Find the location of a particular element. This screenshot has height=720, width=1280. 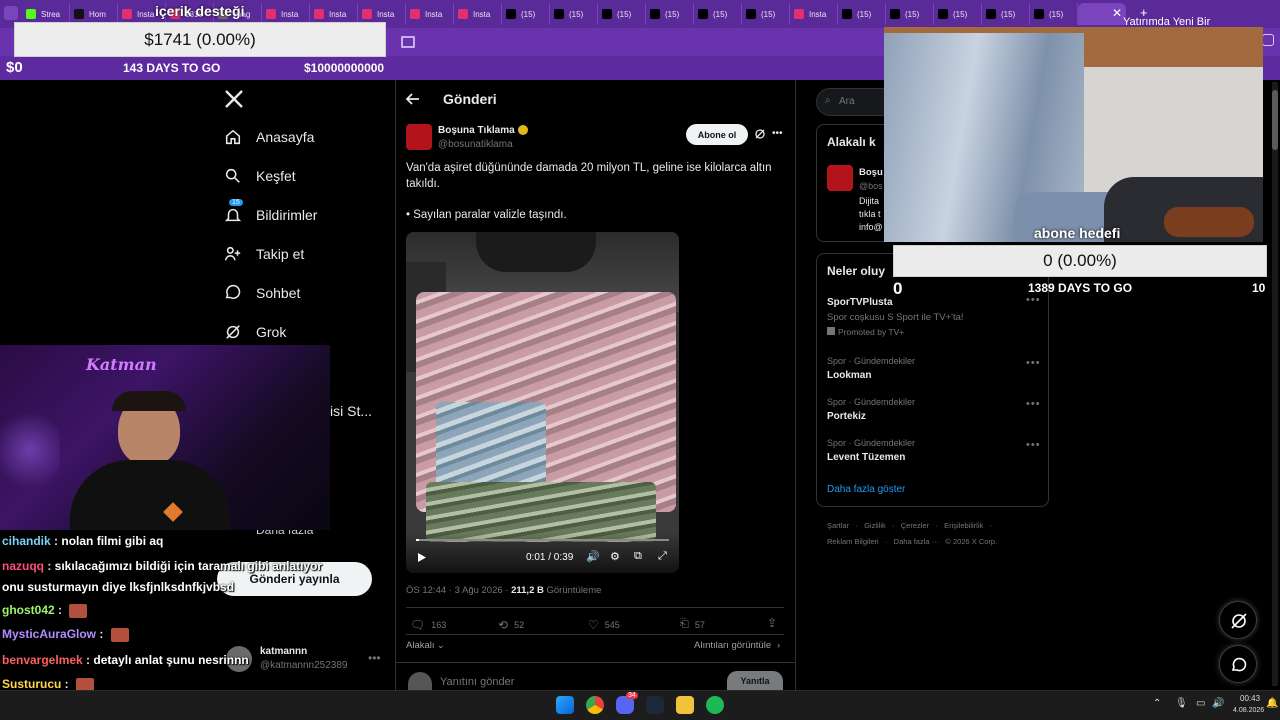

microphone-icon: 🎙 is located at coordinates (1181, 703).